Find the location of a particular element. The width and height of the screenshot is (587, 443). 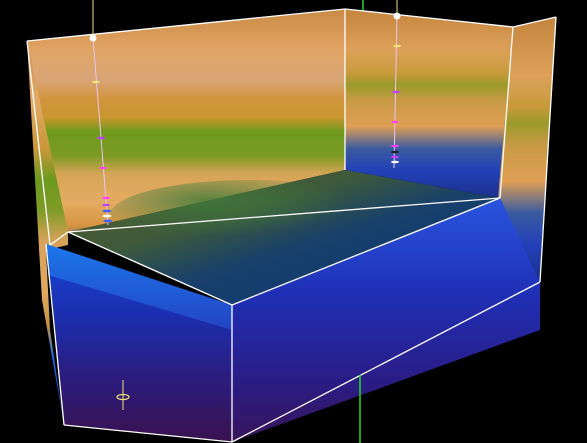

right-back-wall is located at coordinates (429, 103).